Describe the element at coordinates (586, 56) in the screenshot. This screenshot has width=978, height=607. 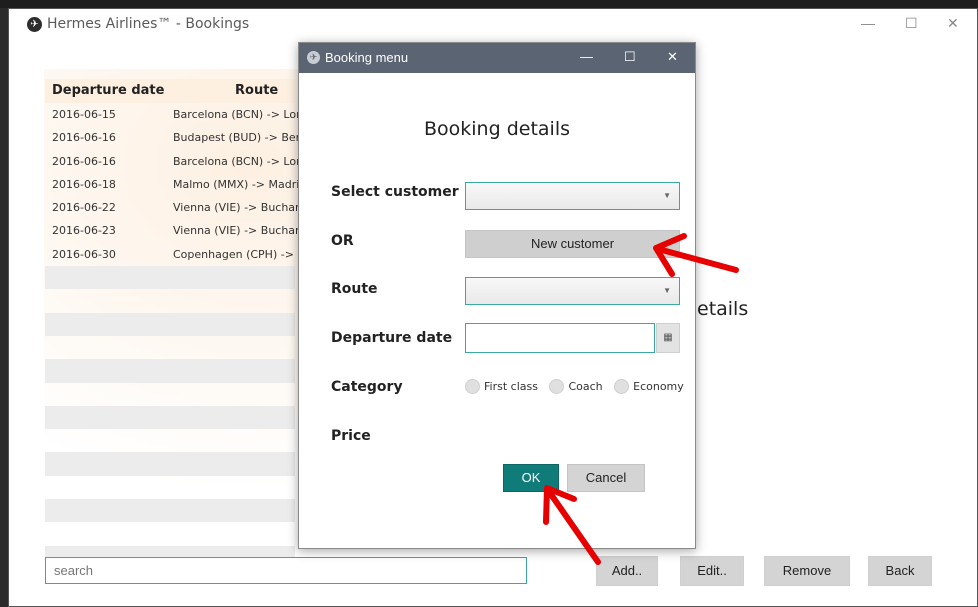
I see `dialog-minimize-button: —` at that location.